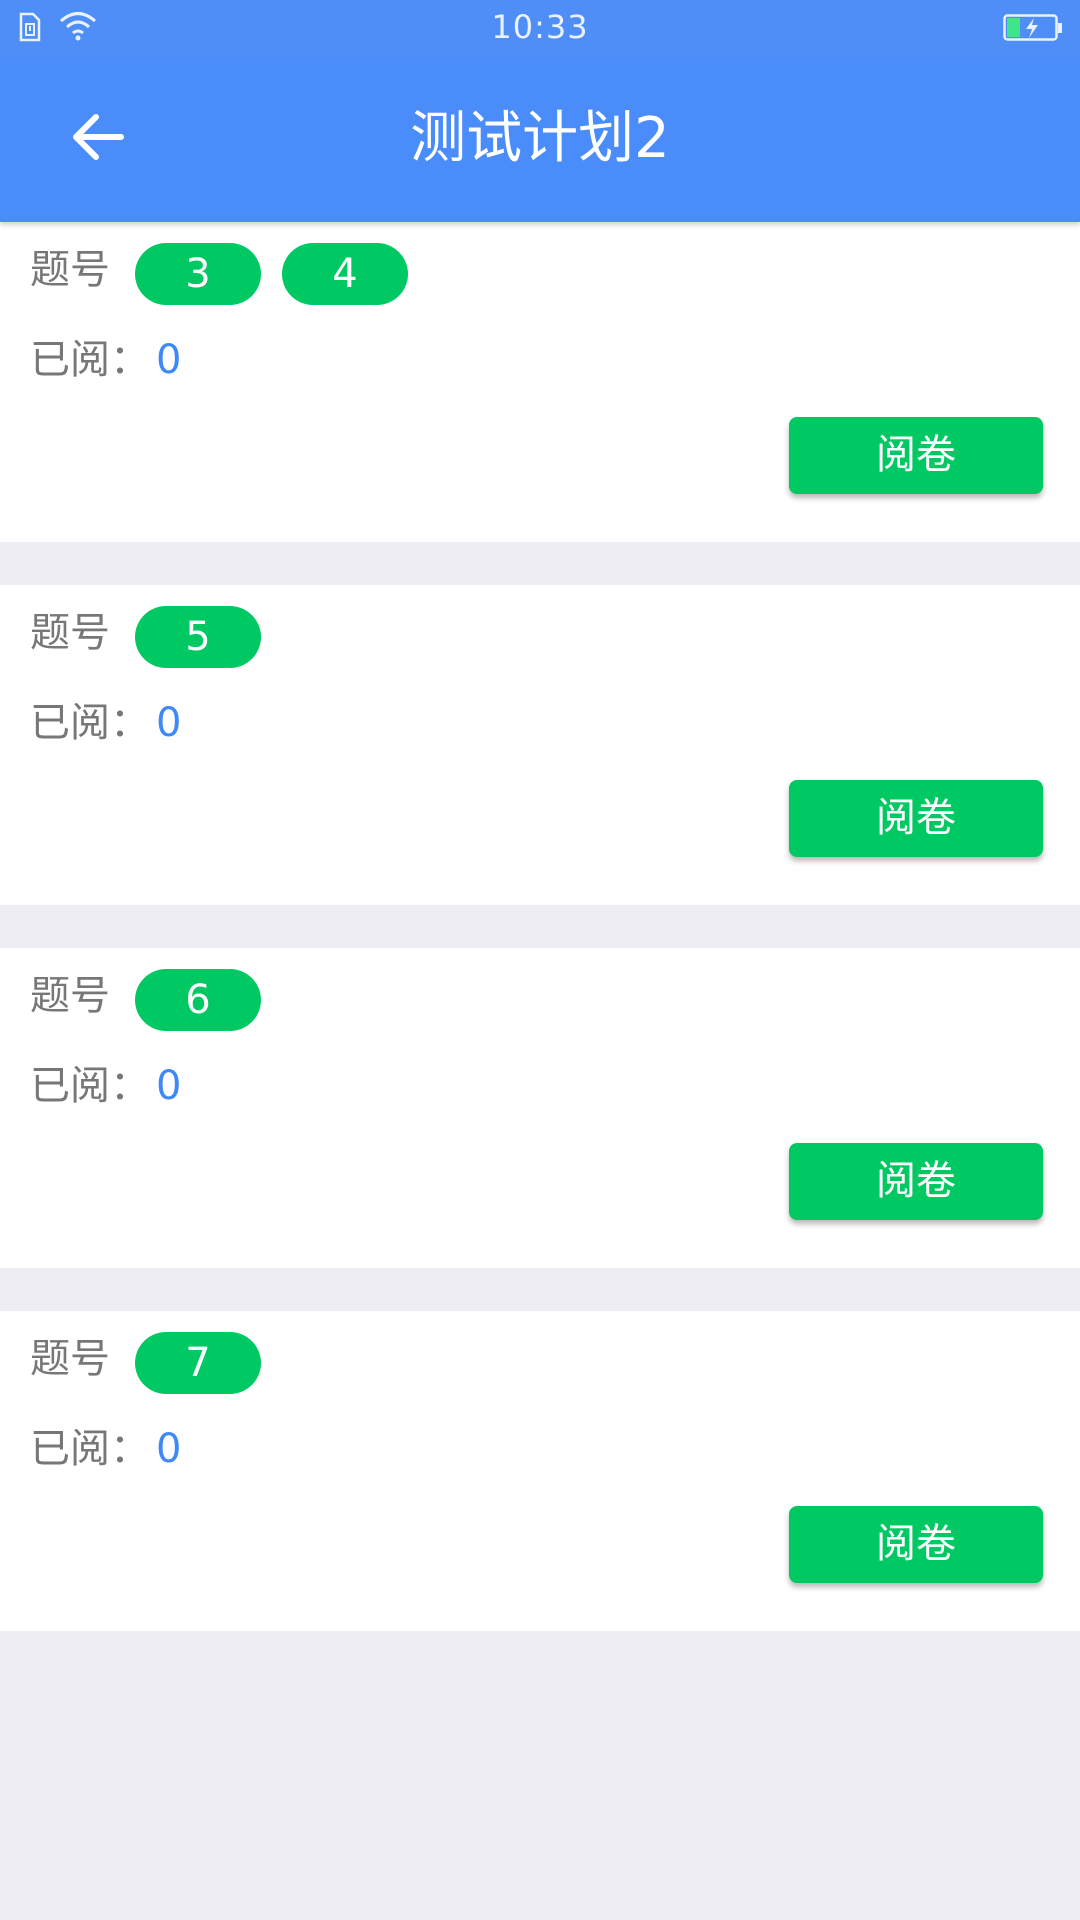 The width and height of the screenshot is (1080, 1920). I want to click on status-time: 10:33, so click(540, 27).